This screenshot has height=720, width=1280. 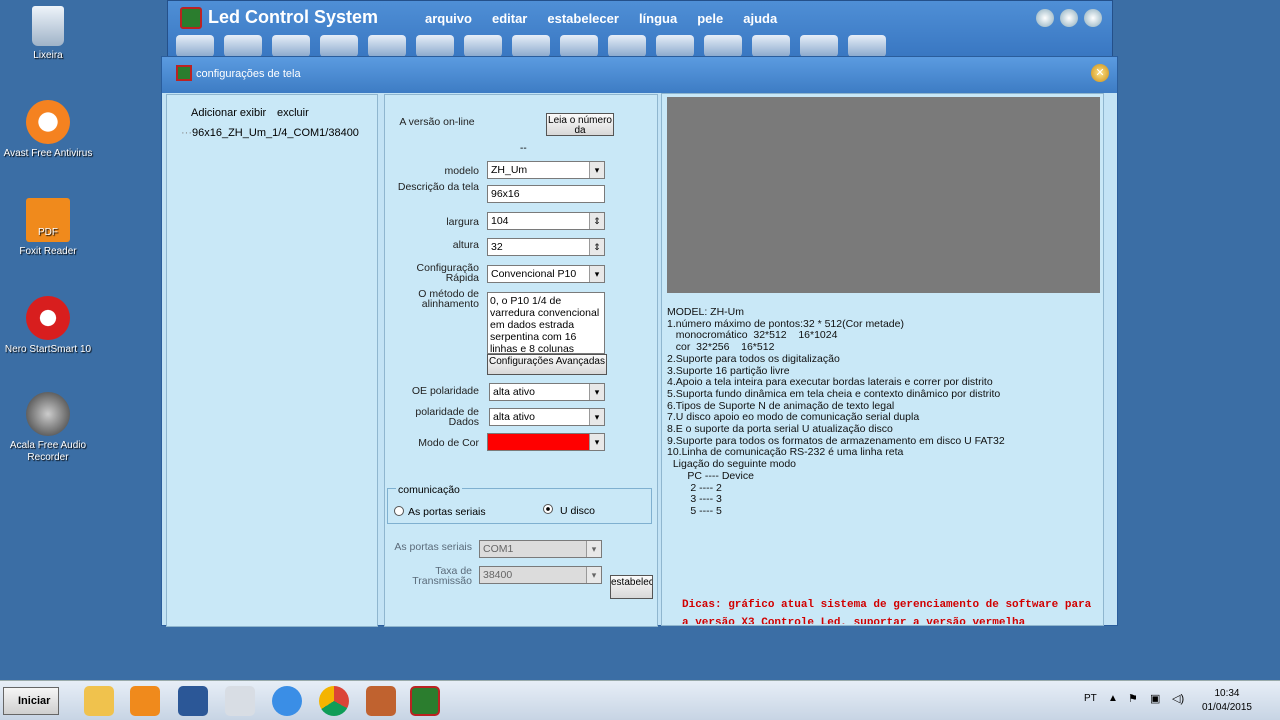 I want to click on globe-icon, so click(x=819, y=46).